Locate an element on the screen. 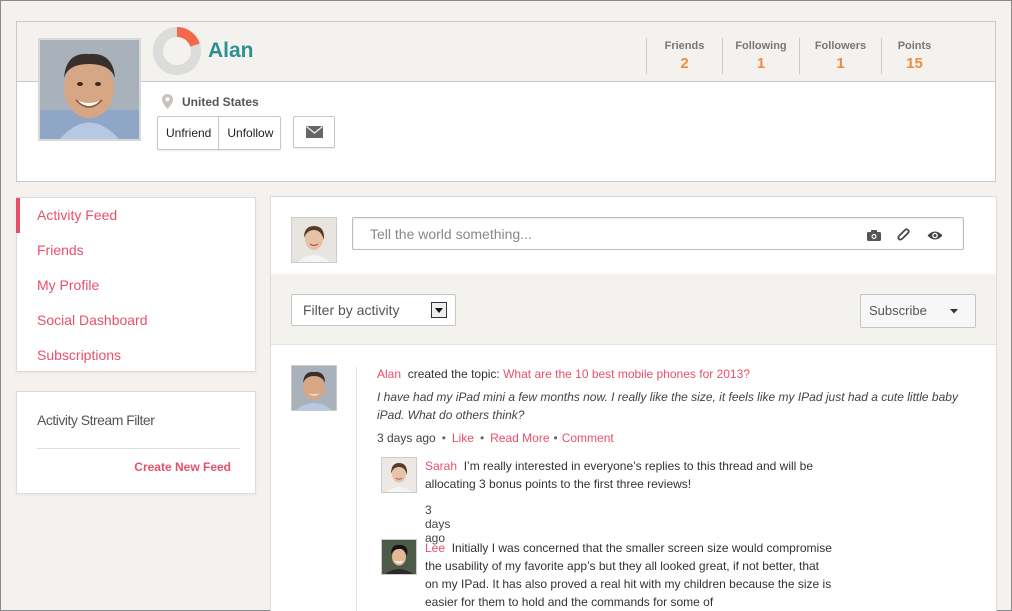  stat-label: Following is located at coordinates (761, 46).